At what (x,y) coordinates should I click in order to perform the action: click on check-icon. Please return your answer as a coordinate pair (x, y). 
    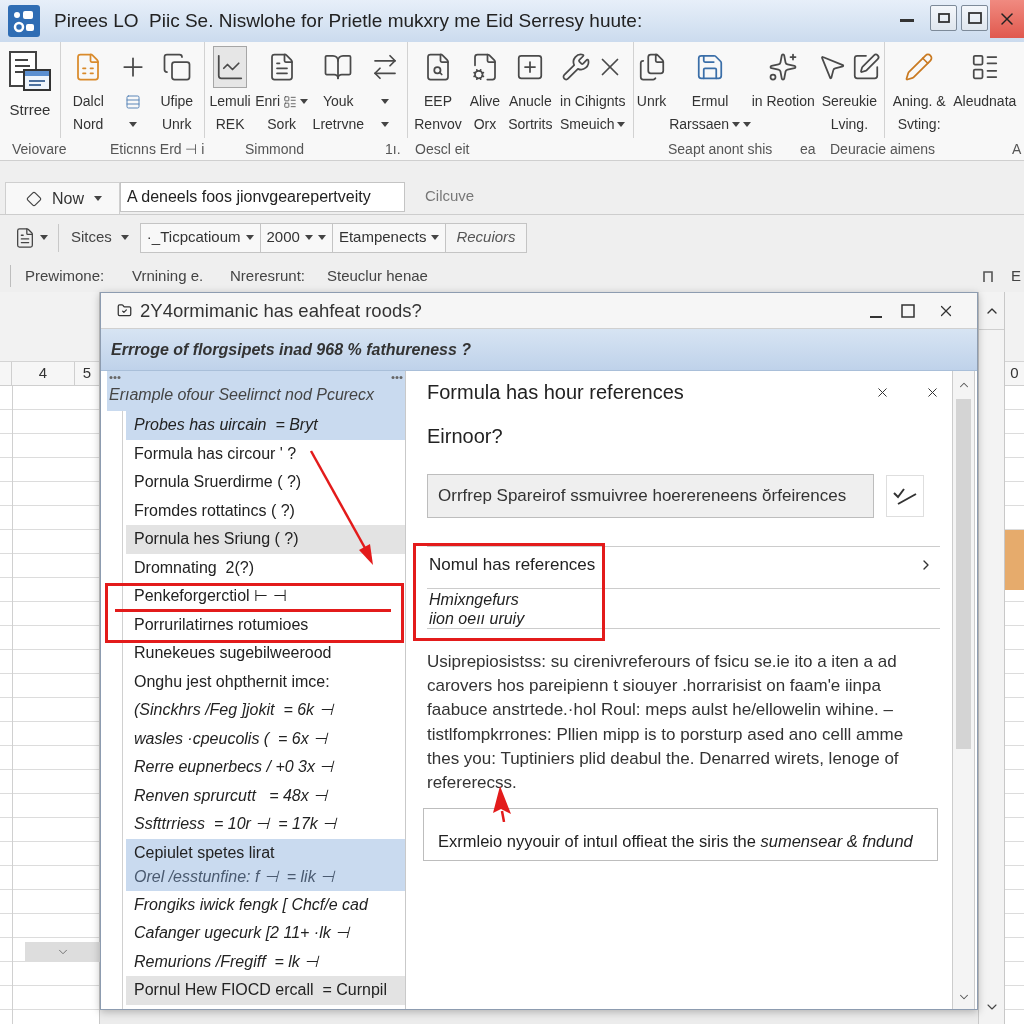
    Looking at the image, I should click on (905, 496).